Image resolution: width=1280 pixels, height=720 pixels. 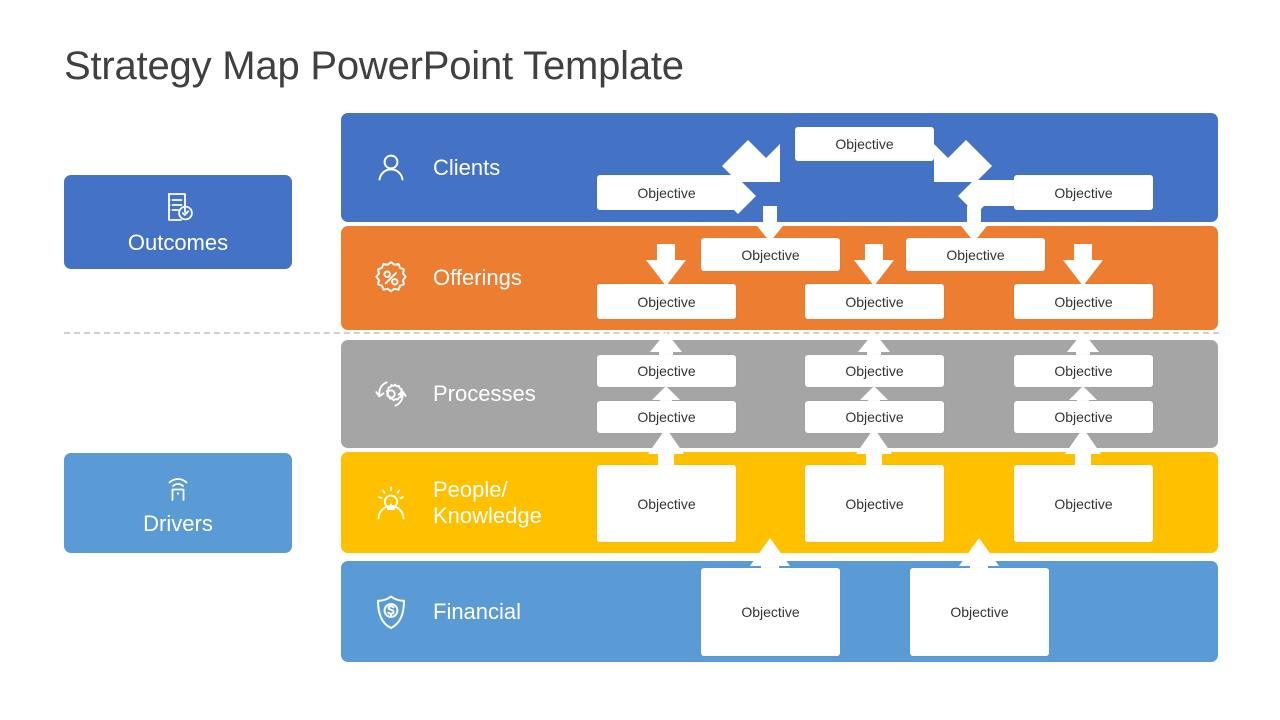 What do you see at coordinates (477, 611) in the screenshot?
I see `band-label-financial: Financial` at bounding box center [477, 611].